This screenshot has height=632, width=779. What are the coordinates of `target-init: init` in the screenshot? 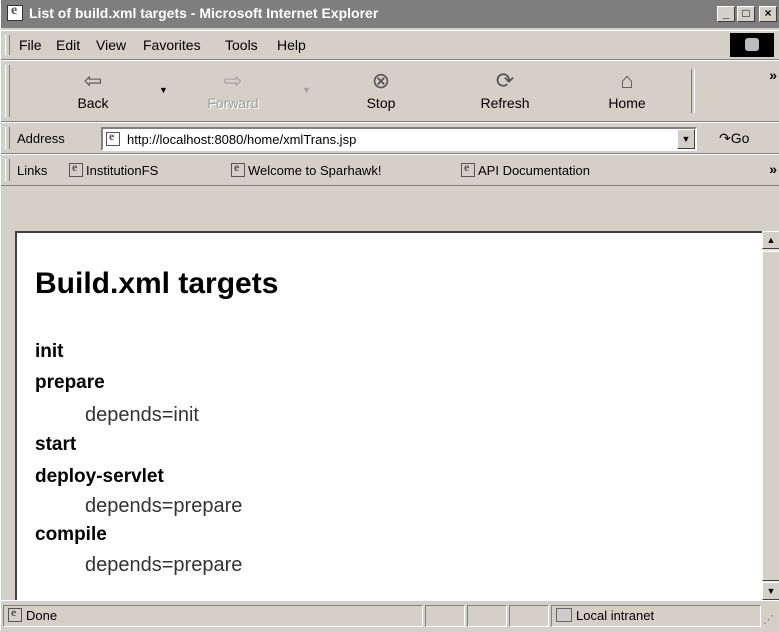 It's located at (49, 351).